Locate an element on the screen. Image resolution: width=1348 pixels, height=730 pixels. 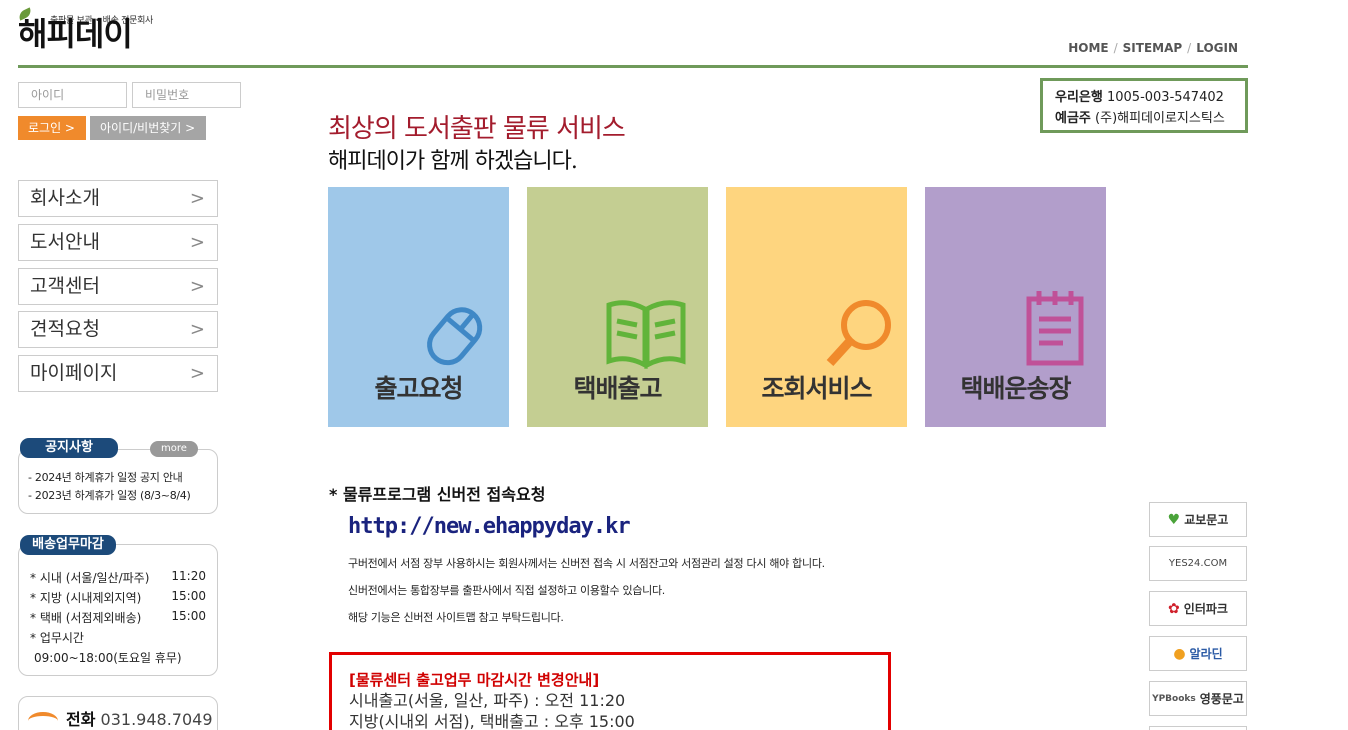
id-input: 아이디 is located at coordinates (72, 95).